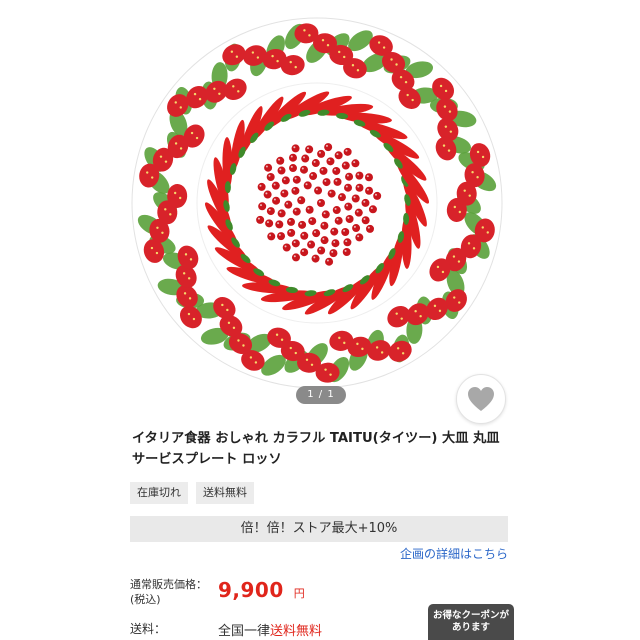 This screenshot has height=640, width=640. I want to click on coupon-button: お得なクーポンが あります, so click(471, 622).